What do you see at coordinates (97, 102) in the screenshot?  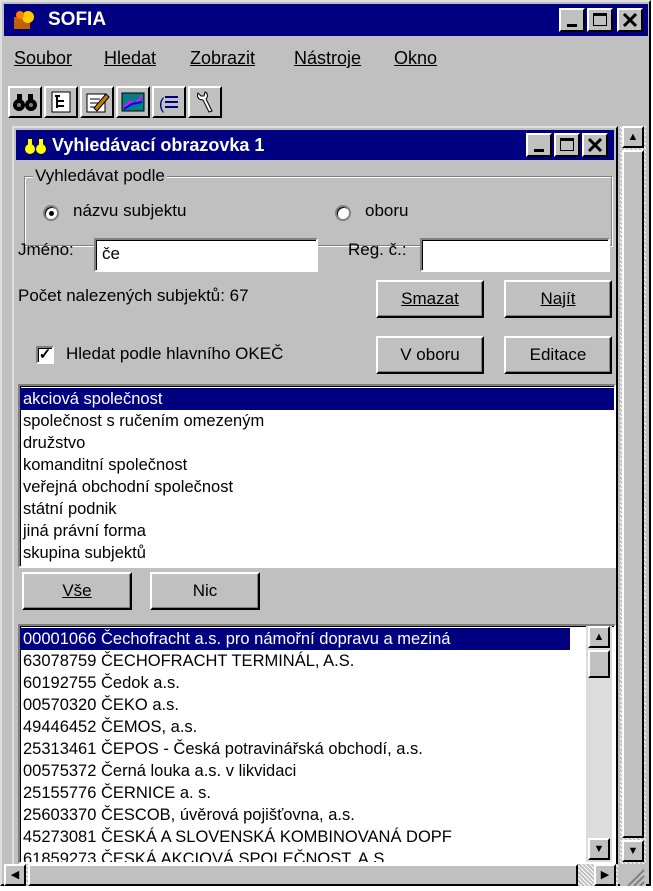 I see `edit-tool-button` at bounding box center [97, 102].